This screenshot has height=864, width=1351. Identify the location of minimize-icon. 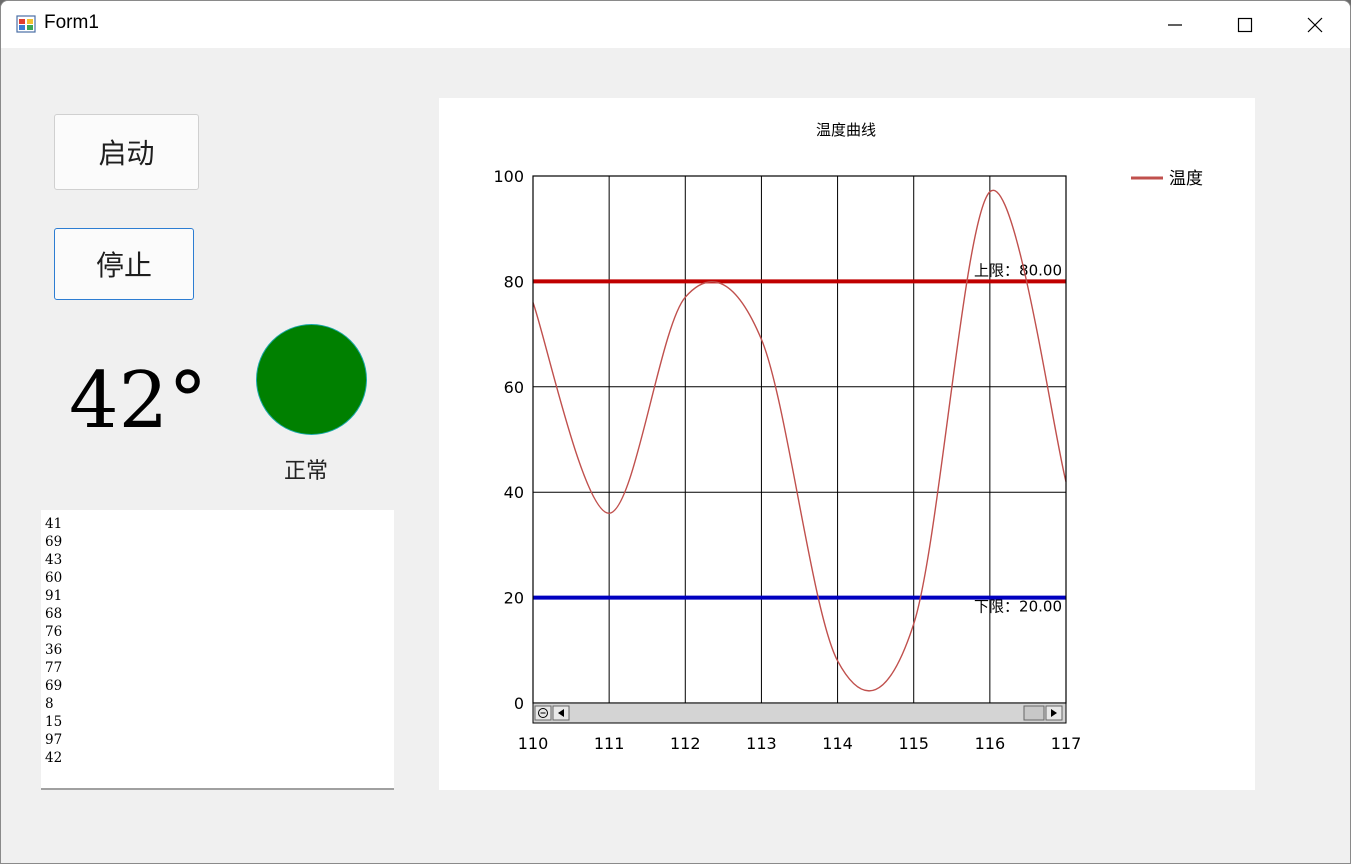
(1175, 24).